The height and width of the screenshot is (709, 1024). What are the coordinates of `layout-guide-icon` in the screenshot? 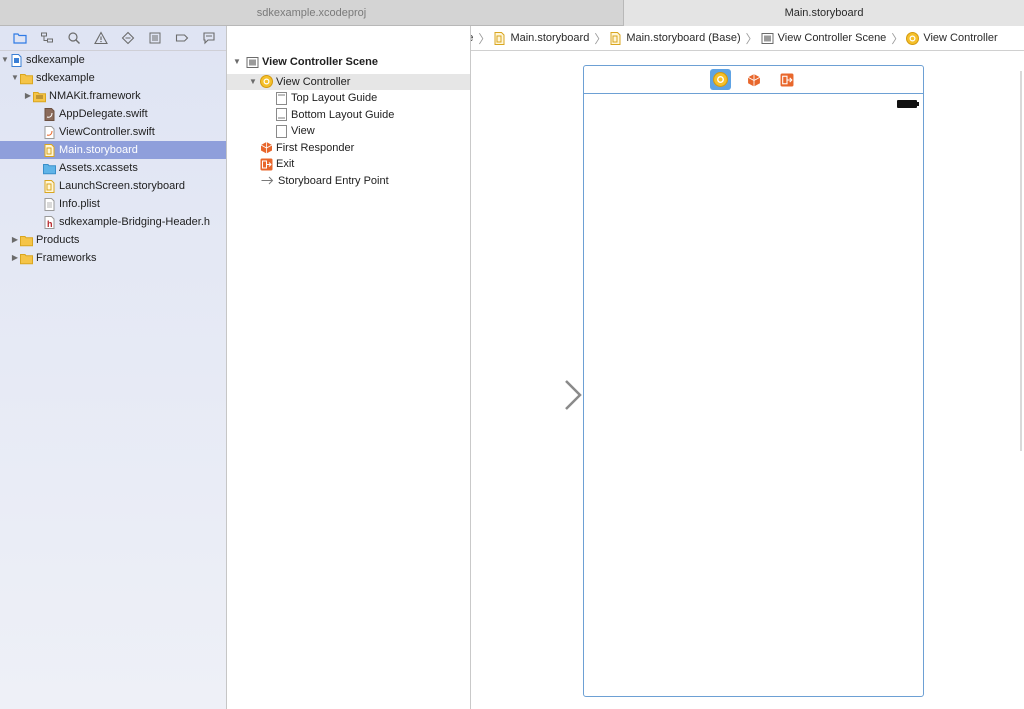 It's located at (281, 115).